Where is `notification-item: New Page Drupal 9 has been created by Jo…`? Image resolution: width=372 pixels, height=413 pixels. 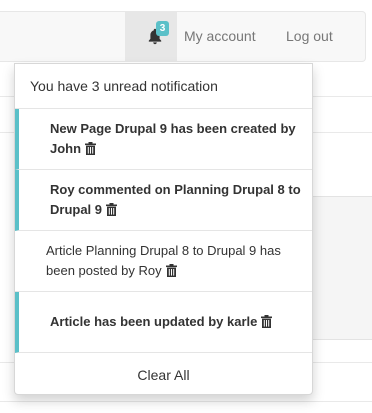 notification-item: New Page Drupal 9 has been created by Jo… is located at coordinates (163, 139).